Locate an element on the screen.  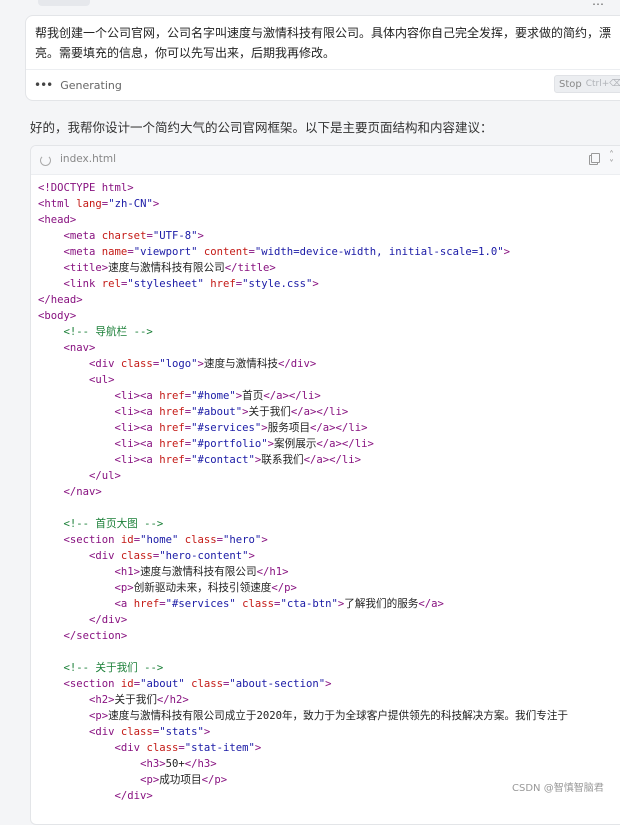
code-token: <link is located at coordinates (82, 284).